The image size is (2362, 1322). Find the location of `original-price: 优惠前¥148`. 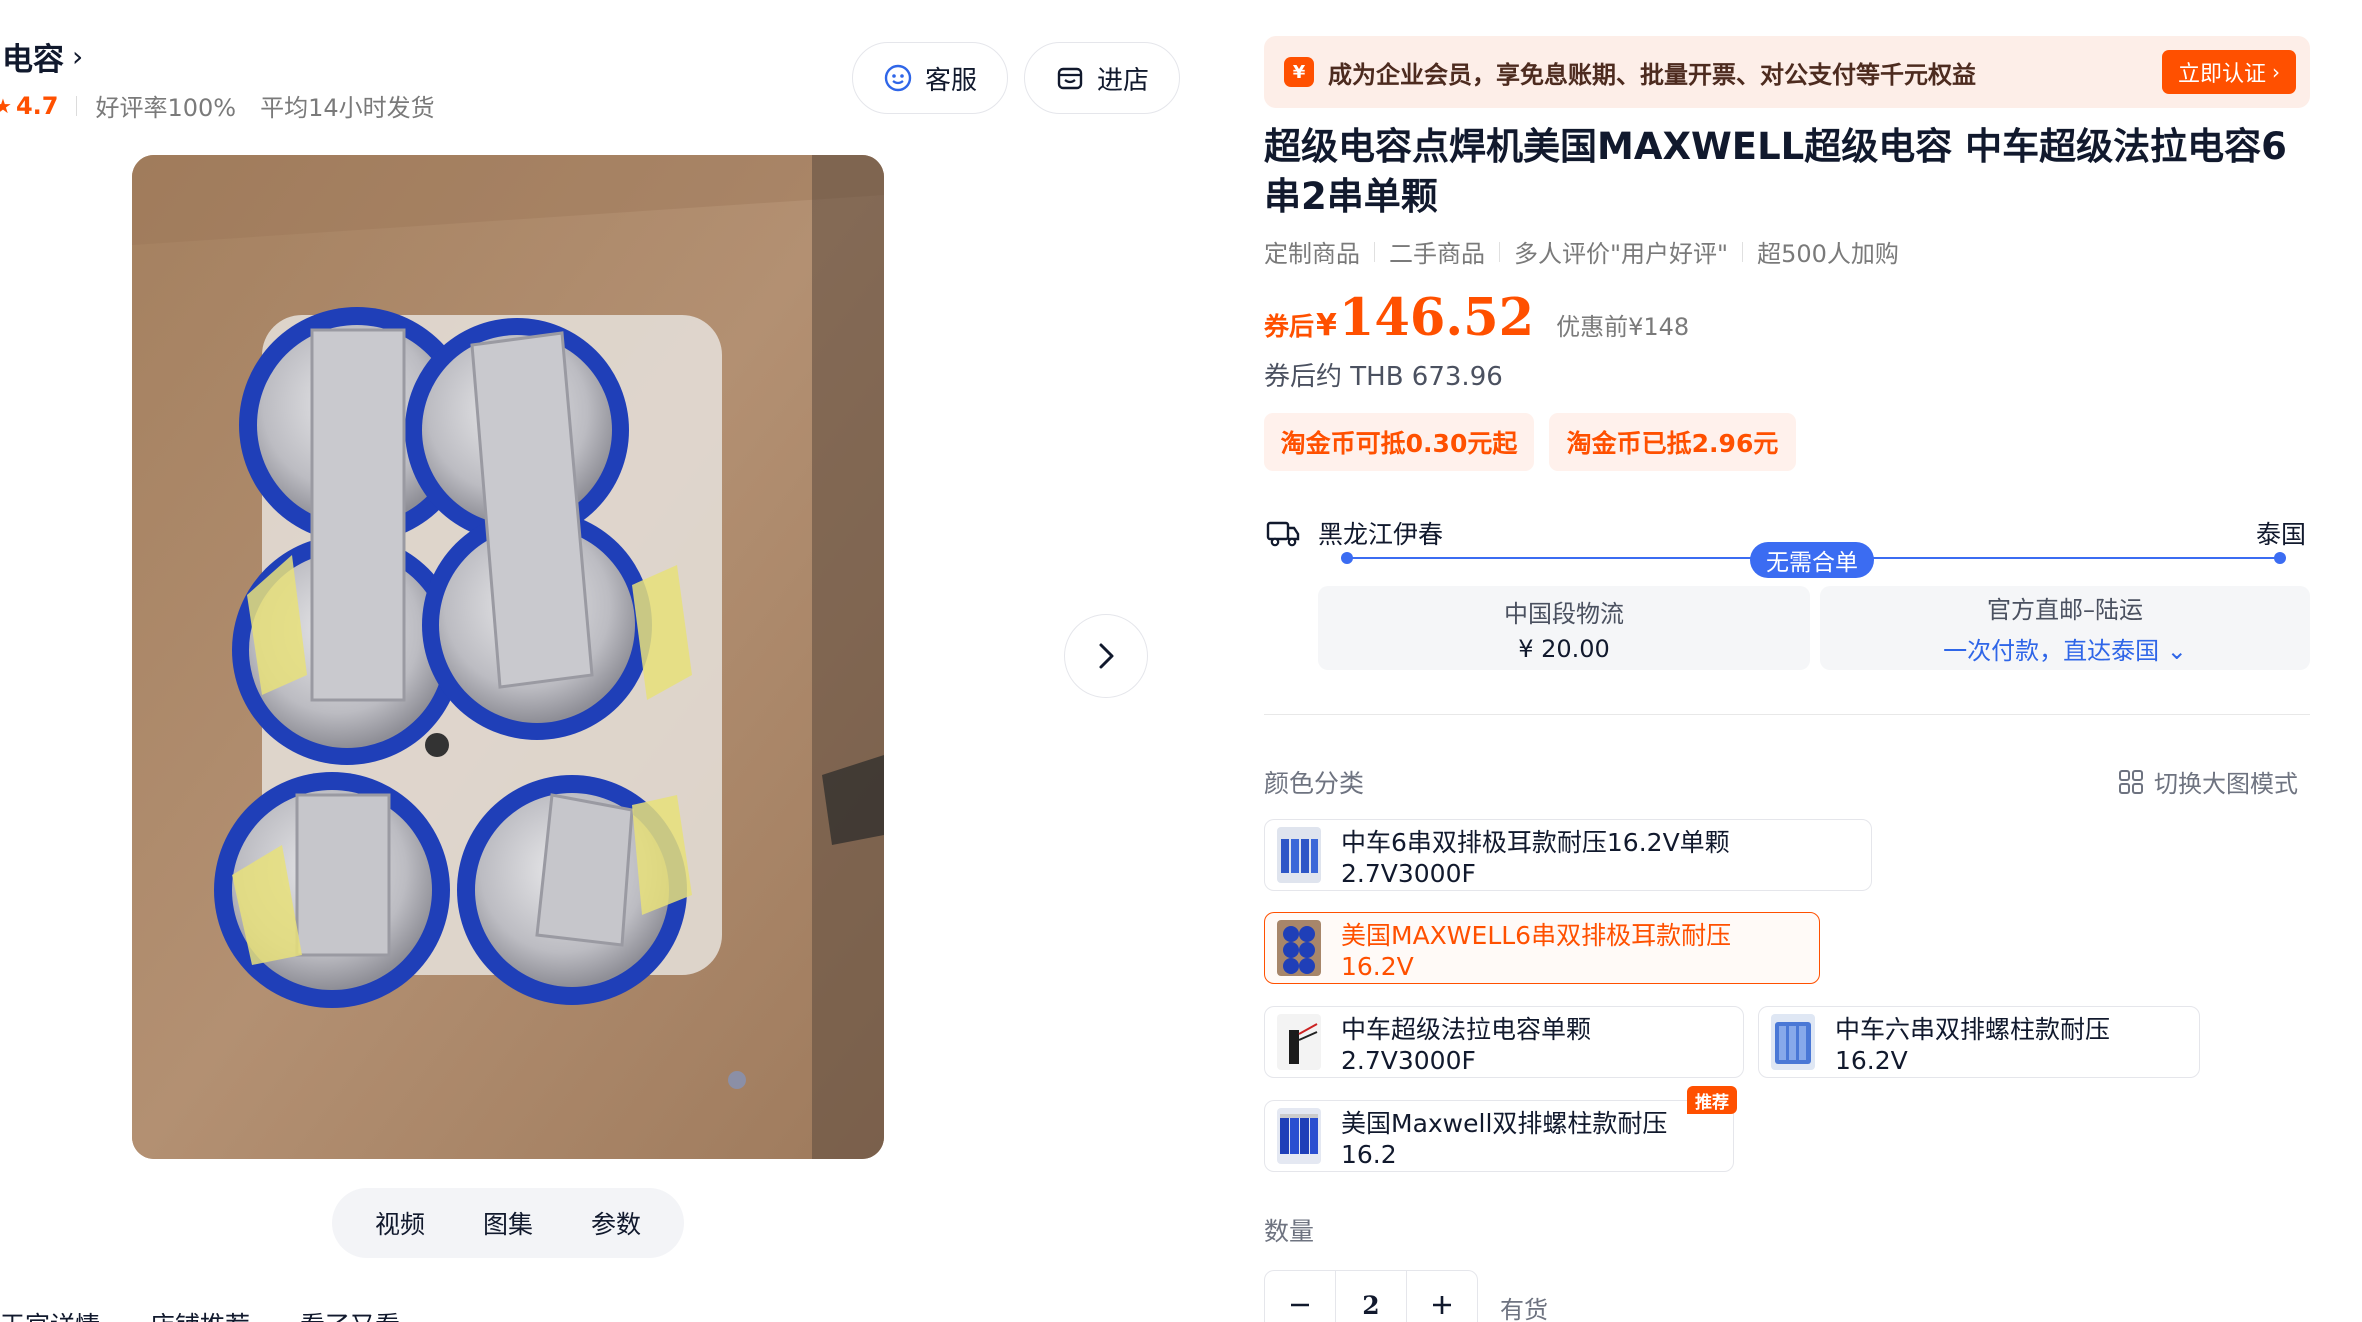

original-price: 优惠前¥148 is located at coordinates (1623, 327).